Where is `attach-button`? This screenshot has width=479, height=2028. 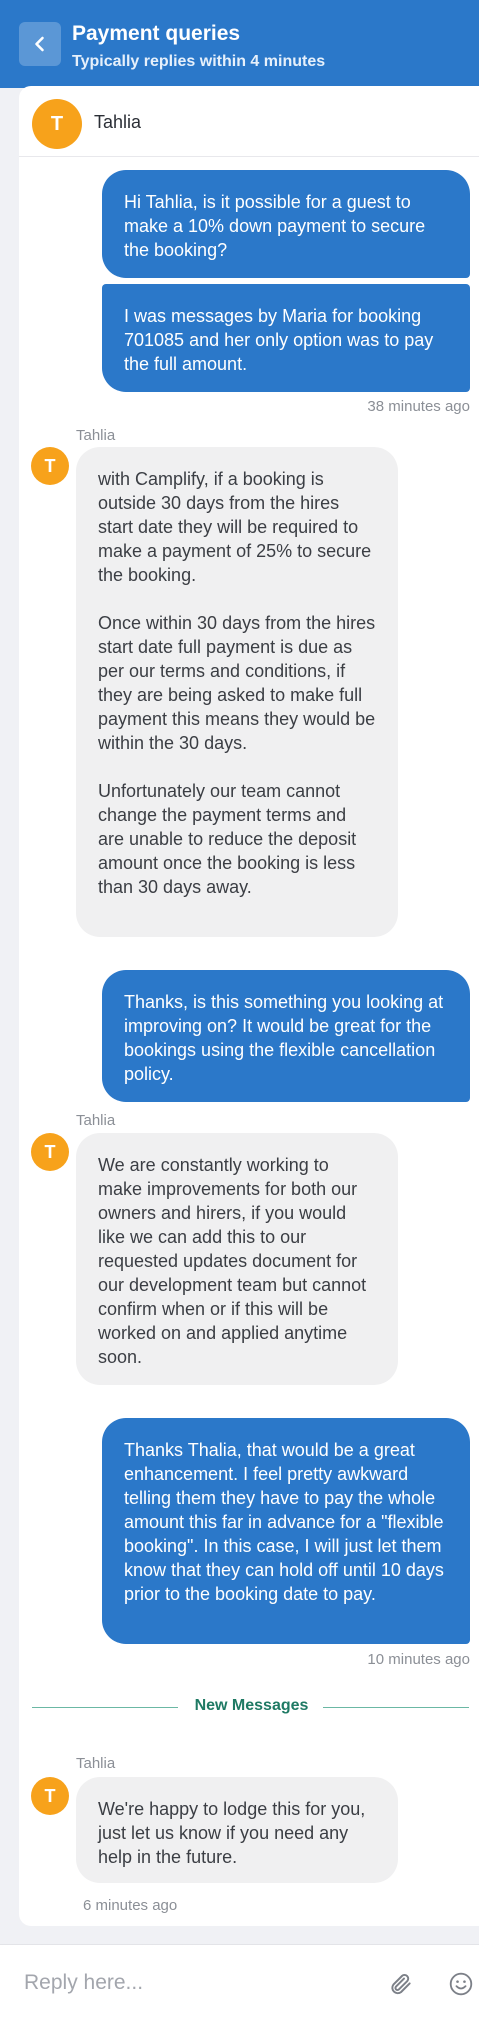 attach-button is located at coordinates (401, 1984).